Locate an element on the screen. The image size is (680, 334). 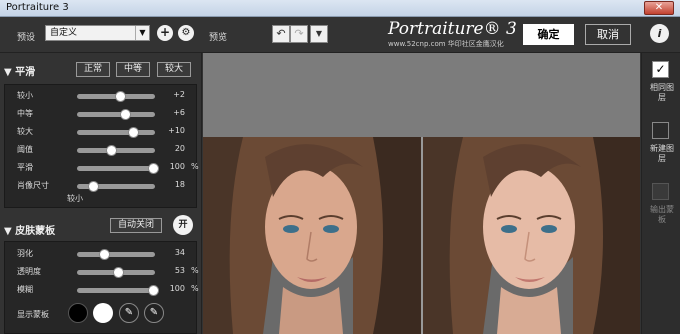
slider-label: 中等 is located at coordinates (25, 113).